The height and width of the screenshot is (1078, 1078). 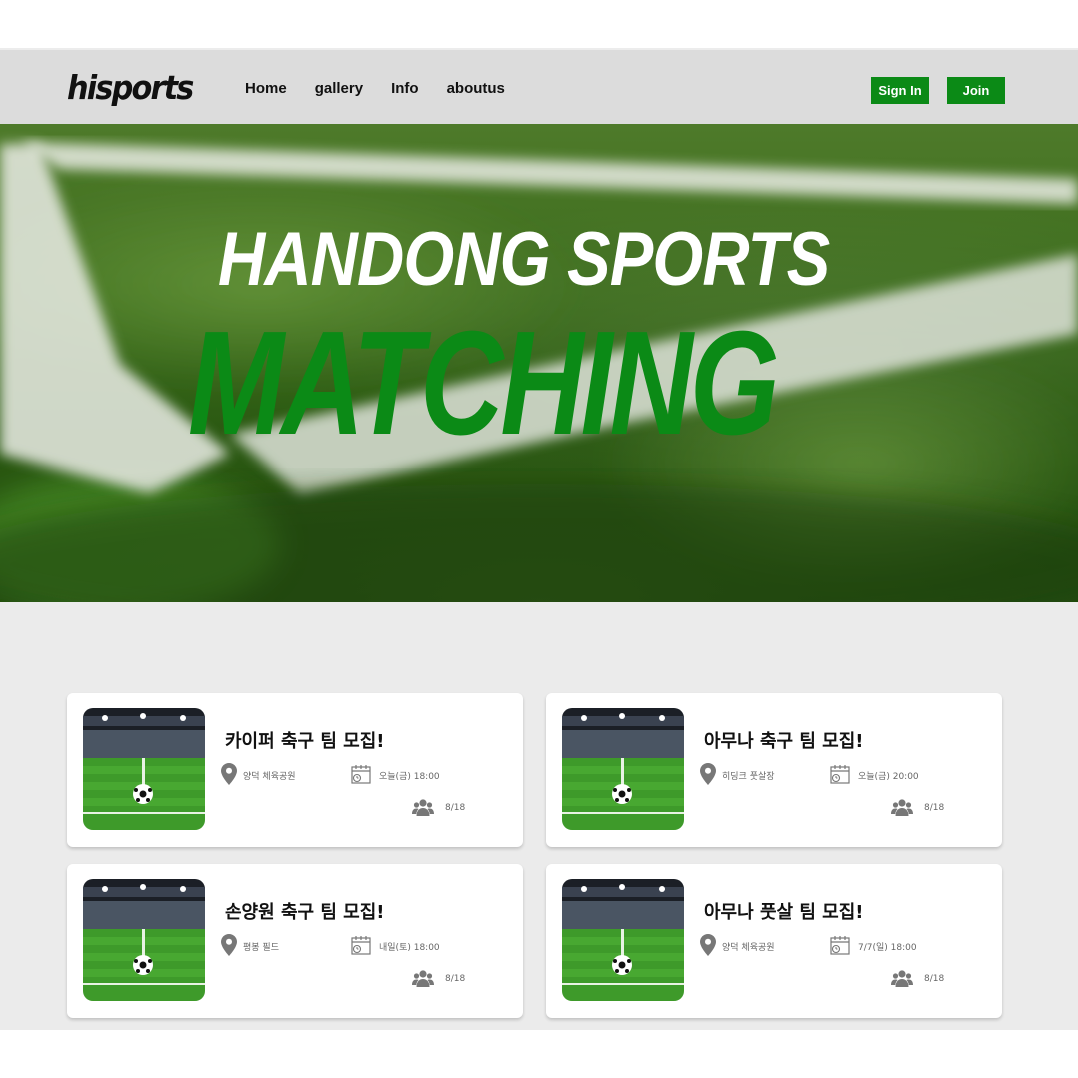 What do you see at coordinates (305, 912) in the screenshot?
I see `card-title: 손양원 축구 팀 모집!` at bounding box center [305, 912].